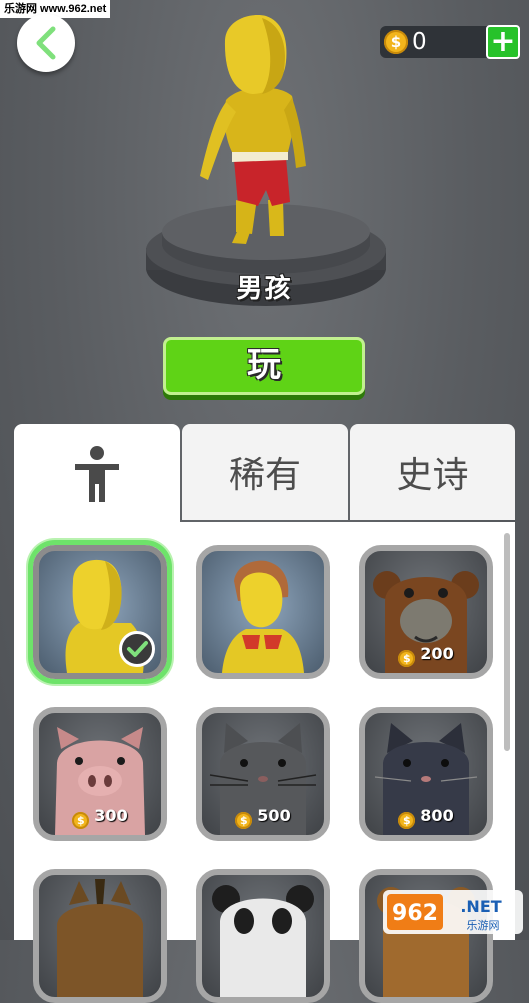 This screenshot has height=1003, width=529. I want to click on skin-card-panda, so click(263, 936).